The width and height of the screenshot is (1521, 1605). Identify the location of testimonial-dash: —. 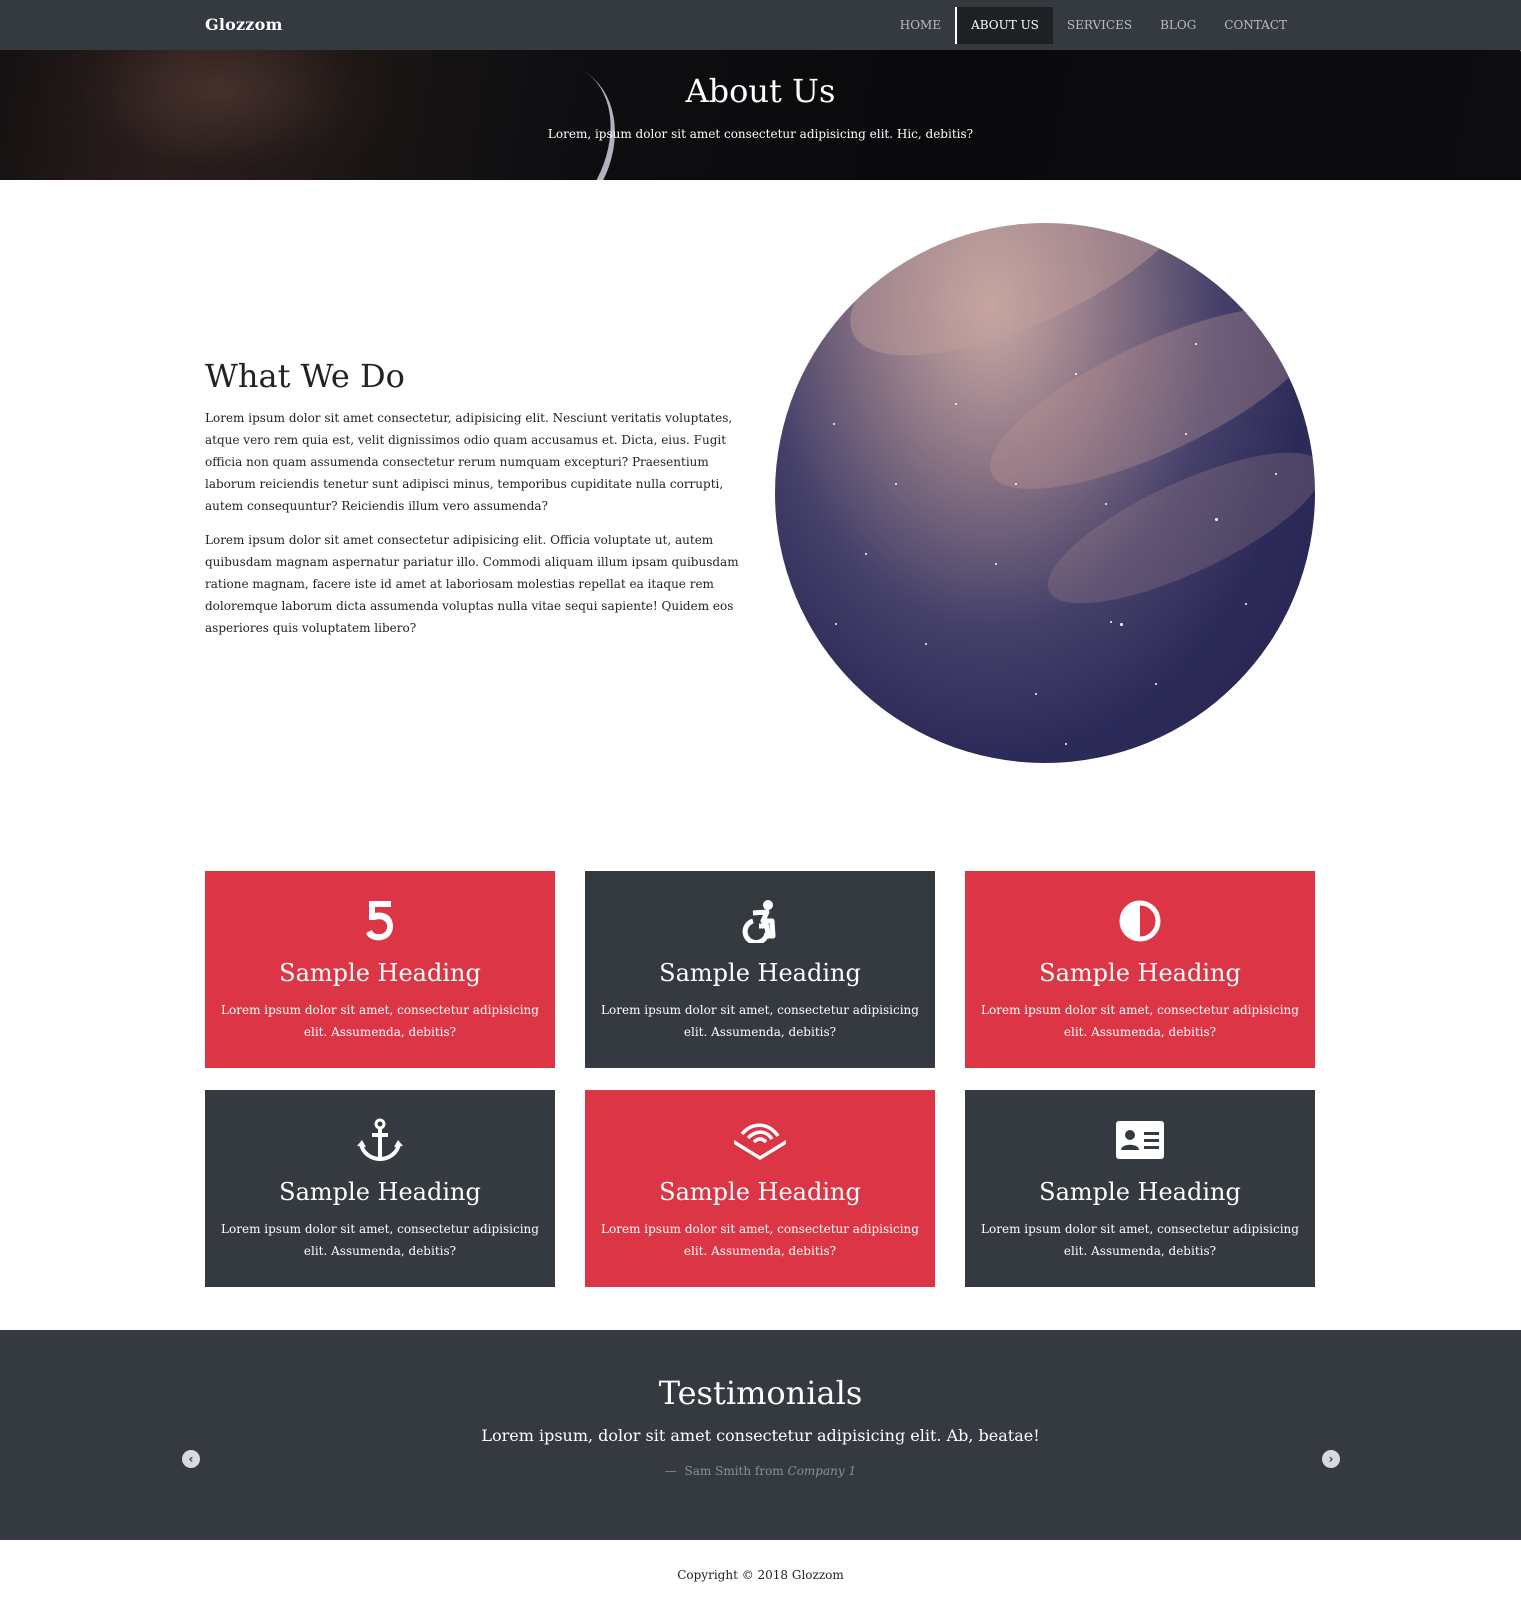
(670, 1471).